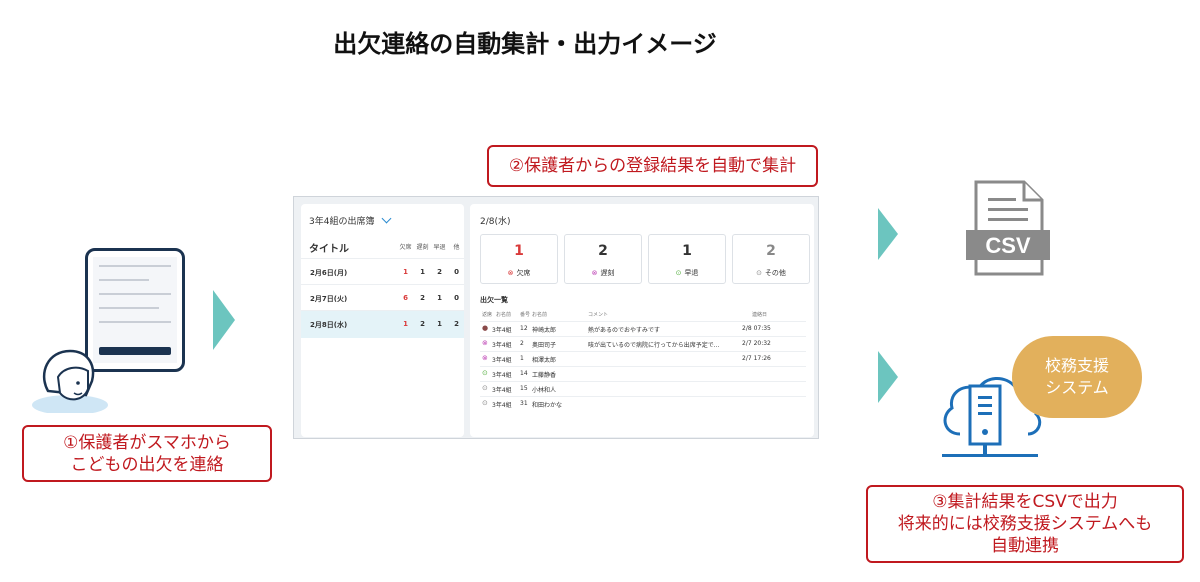 This screenshot has height=582, width=1200. Describe the element at coordinates (756, 328) in the screenshot. I see `row-timestamp: 2/8 07:35` at that location.